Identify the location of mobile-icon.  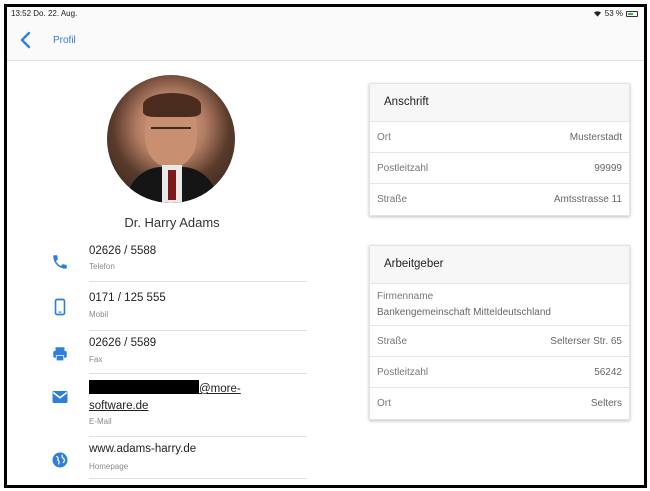
(60, 307).